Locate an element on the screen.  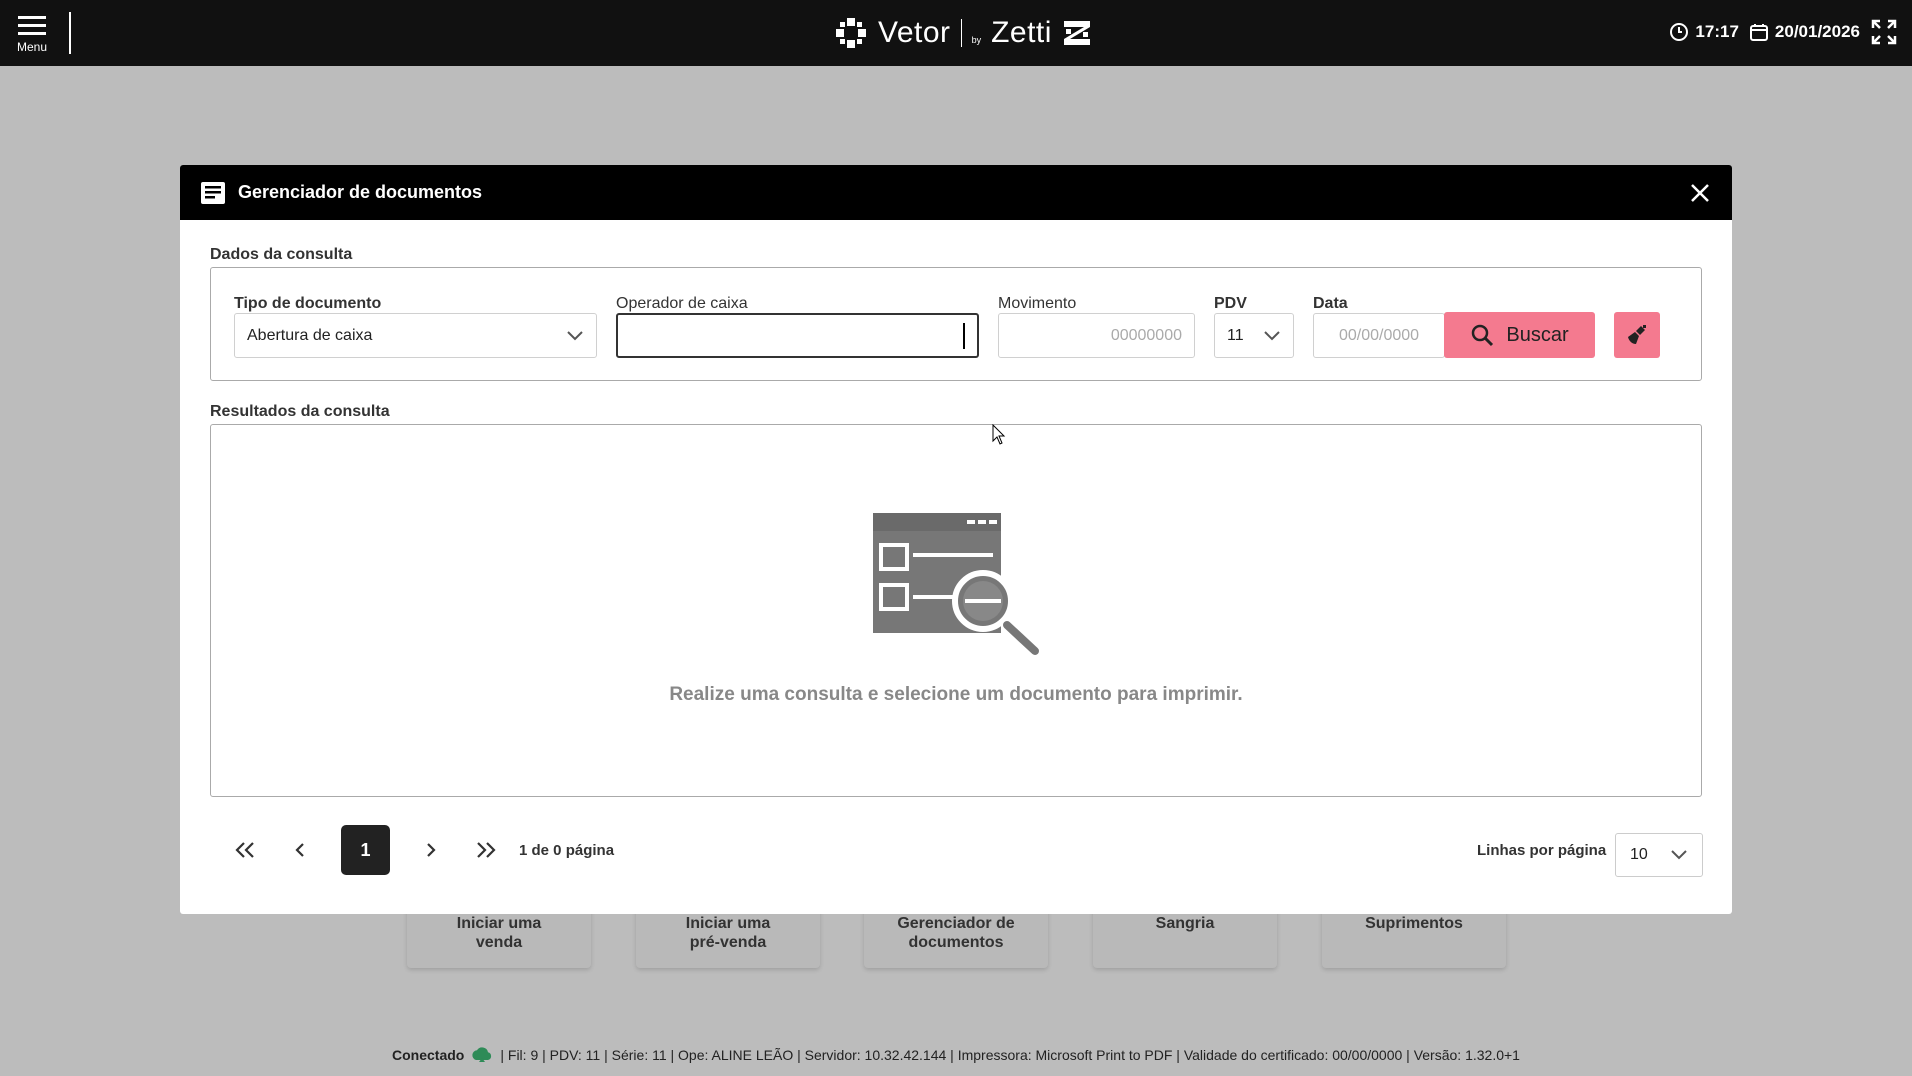
results-section-title: Resultados da consulta is located at coordinates (300, 411).